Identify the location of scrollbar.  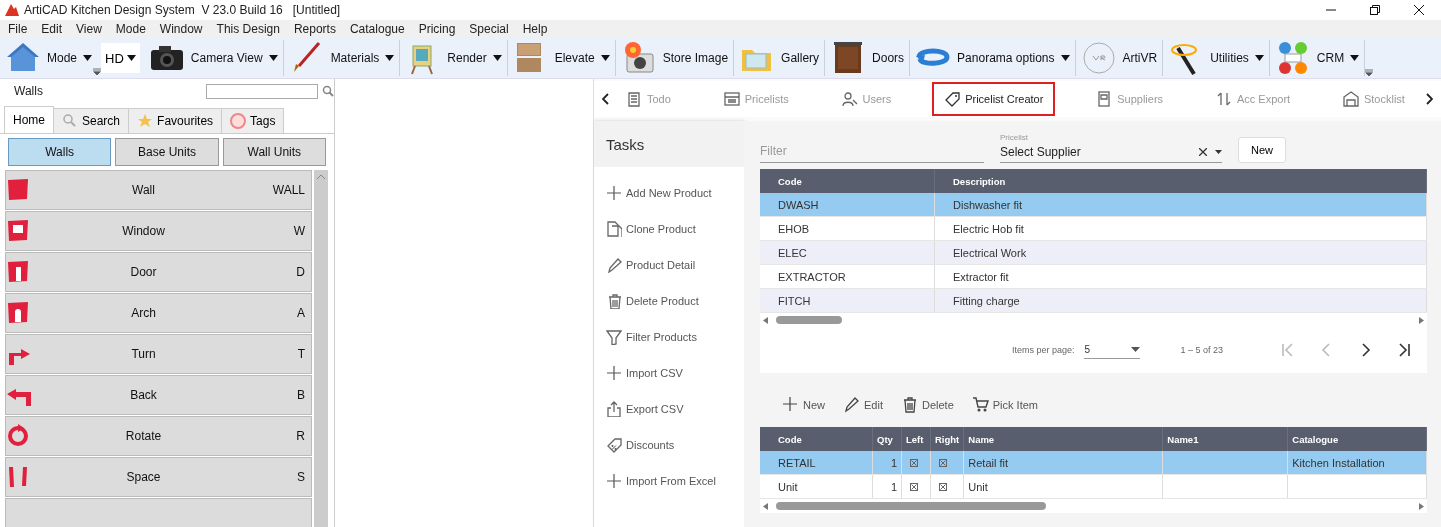
(321, 348).